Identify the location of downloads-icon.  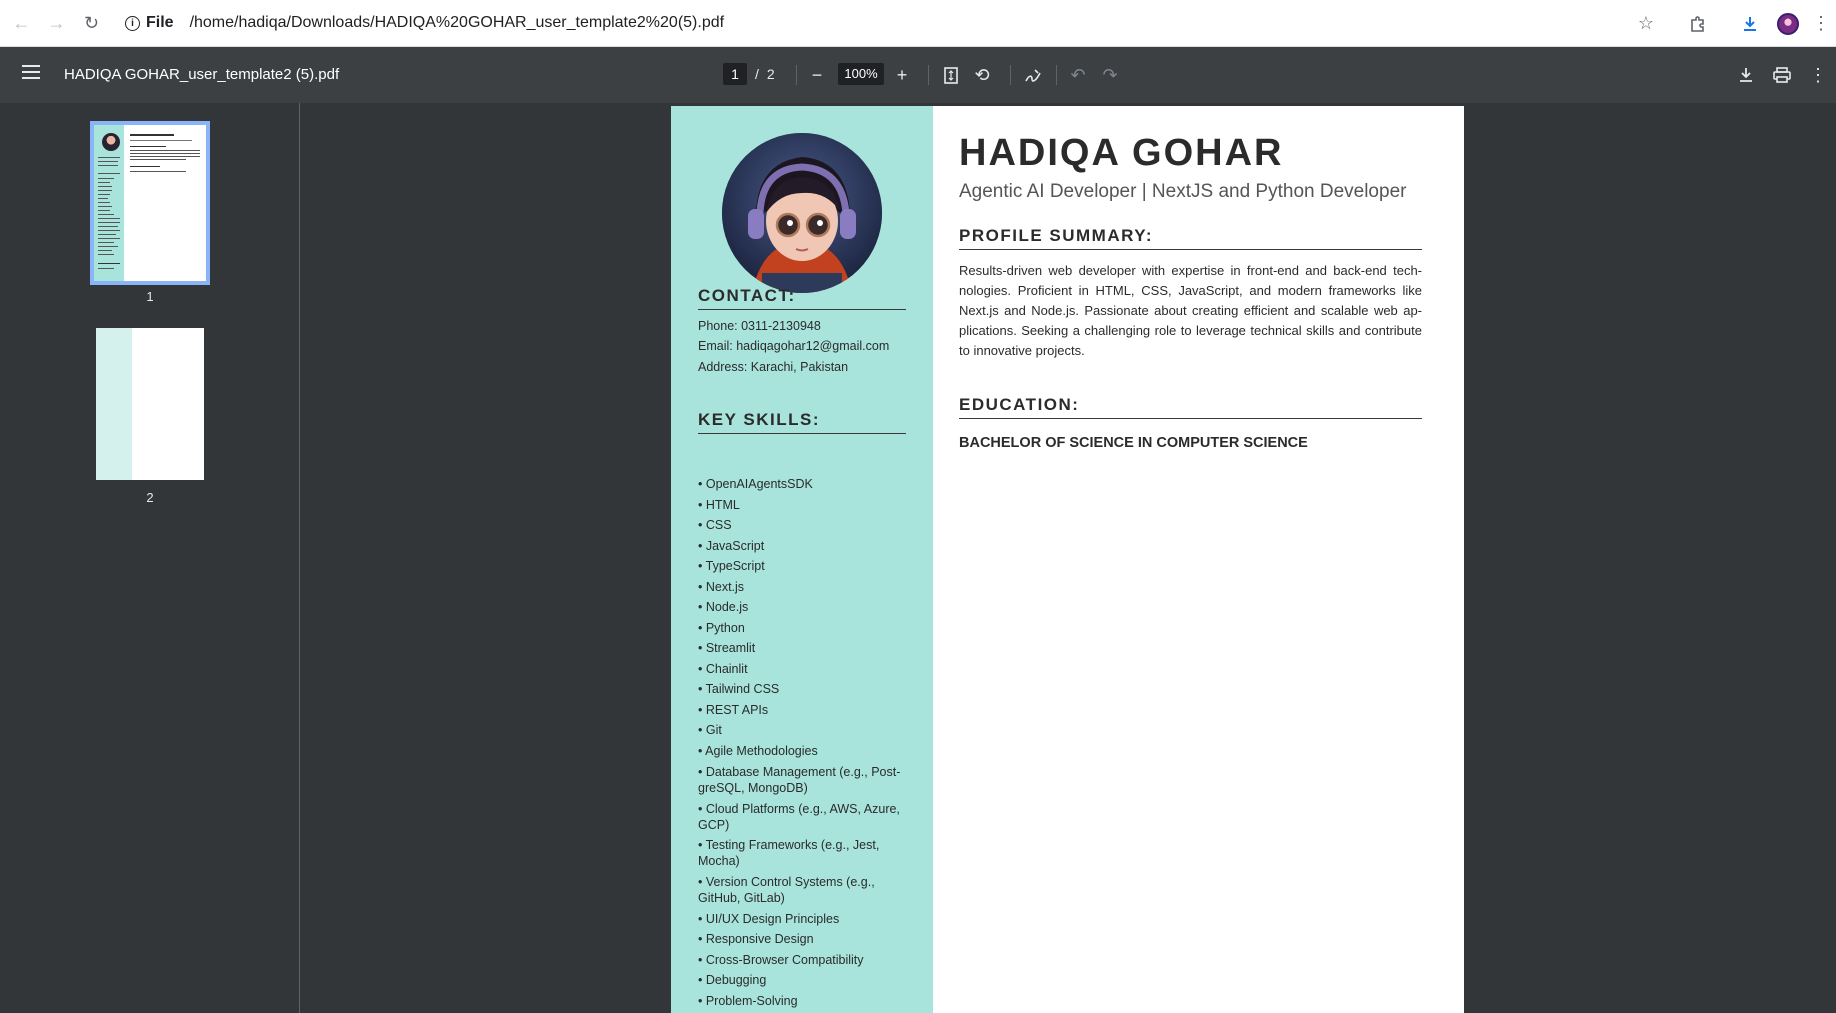
(1750, 24).